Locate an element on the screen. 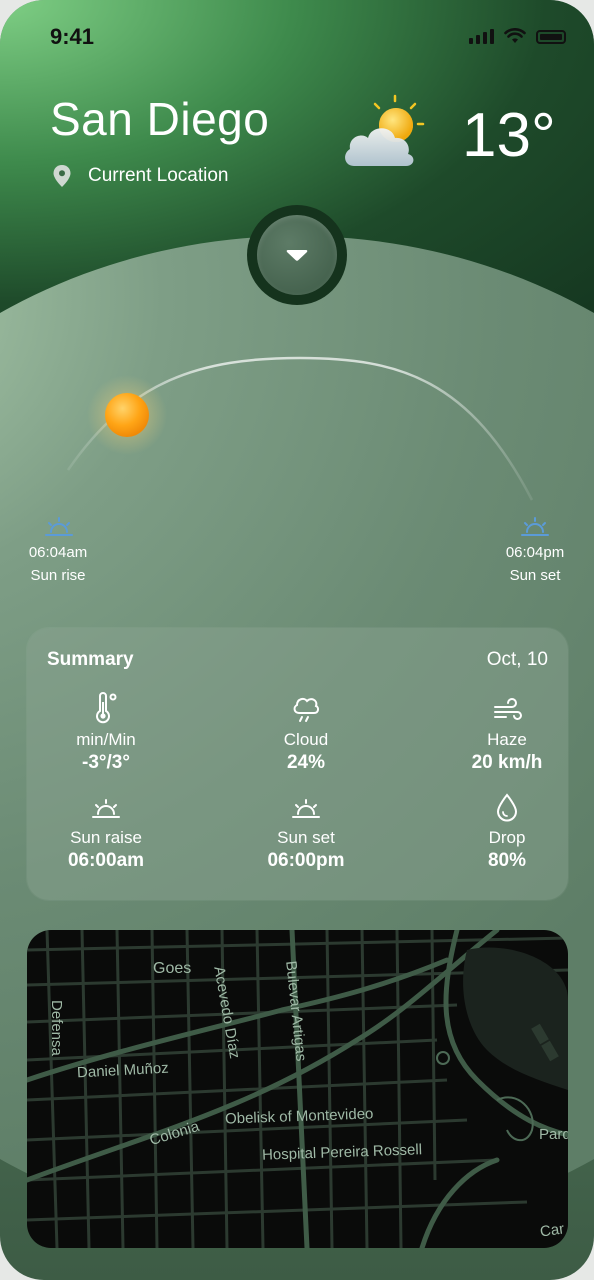  summary-item-label: min/Min is located at coordinates (106, 739).